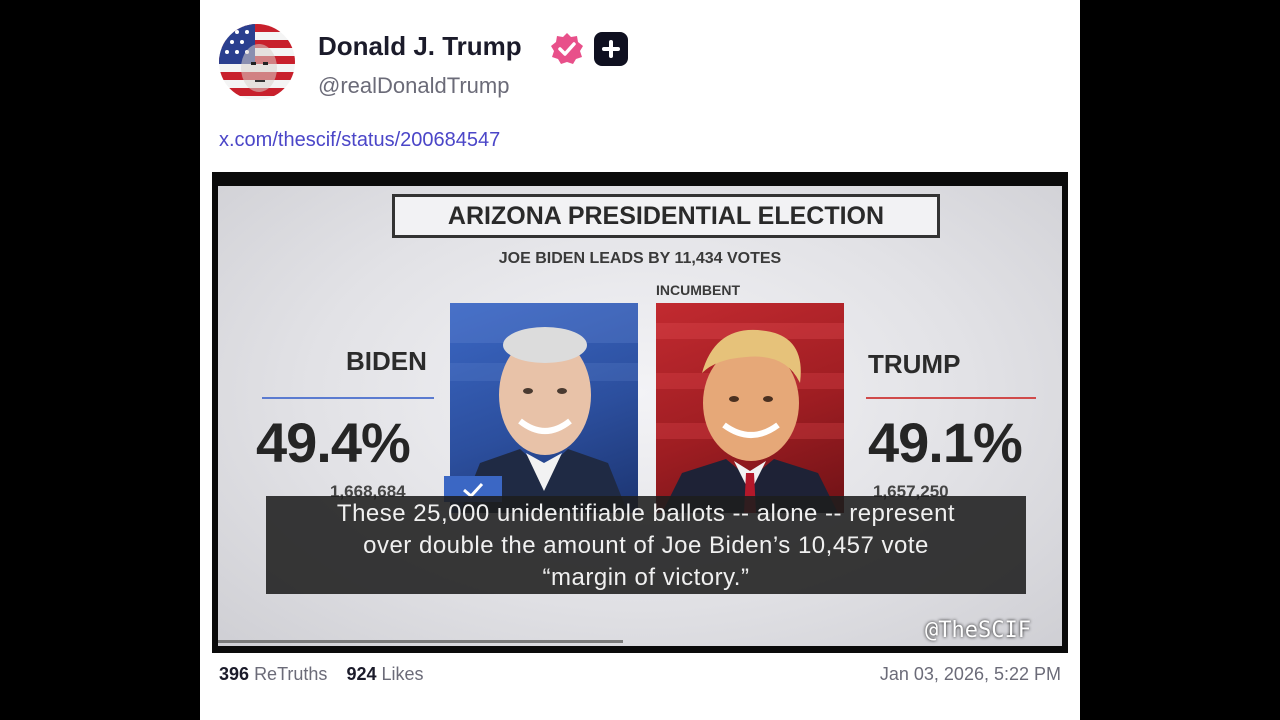 The image size is (1280, 720). What do you see at coordinates (333, 442) in the screenshot?
I see `left-candidate-percent: 49.4%` at bounding box center [333, 442].